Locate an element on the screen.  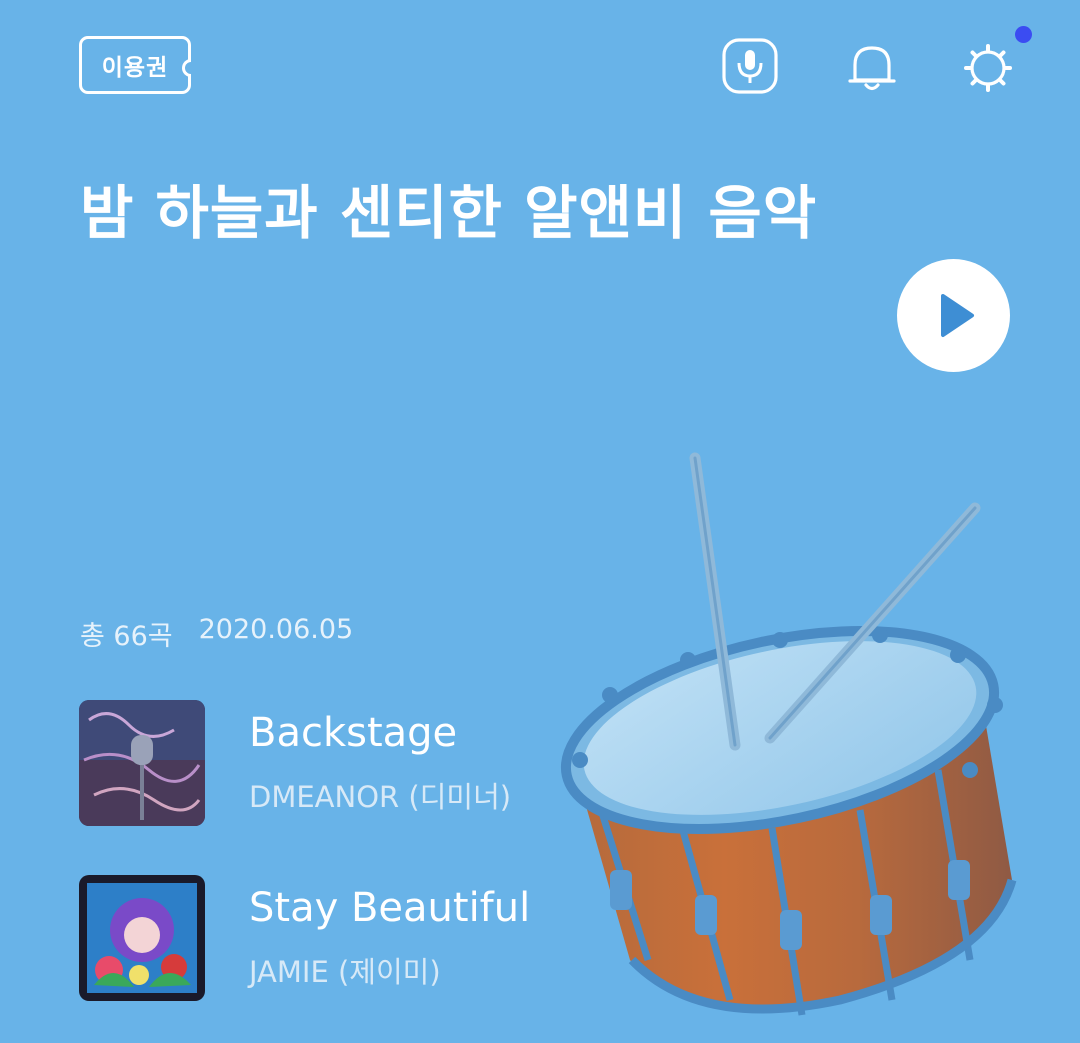
ticket-notch-decoration is located at coordinates (186, 68).